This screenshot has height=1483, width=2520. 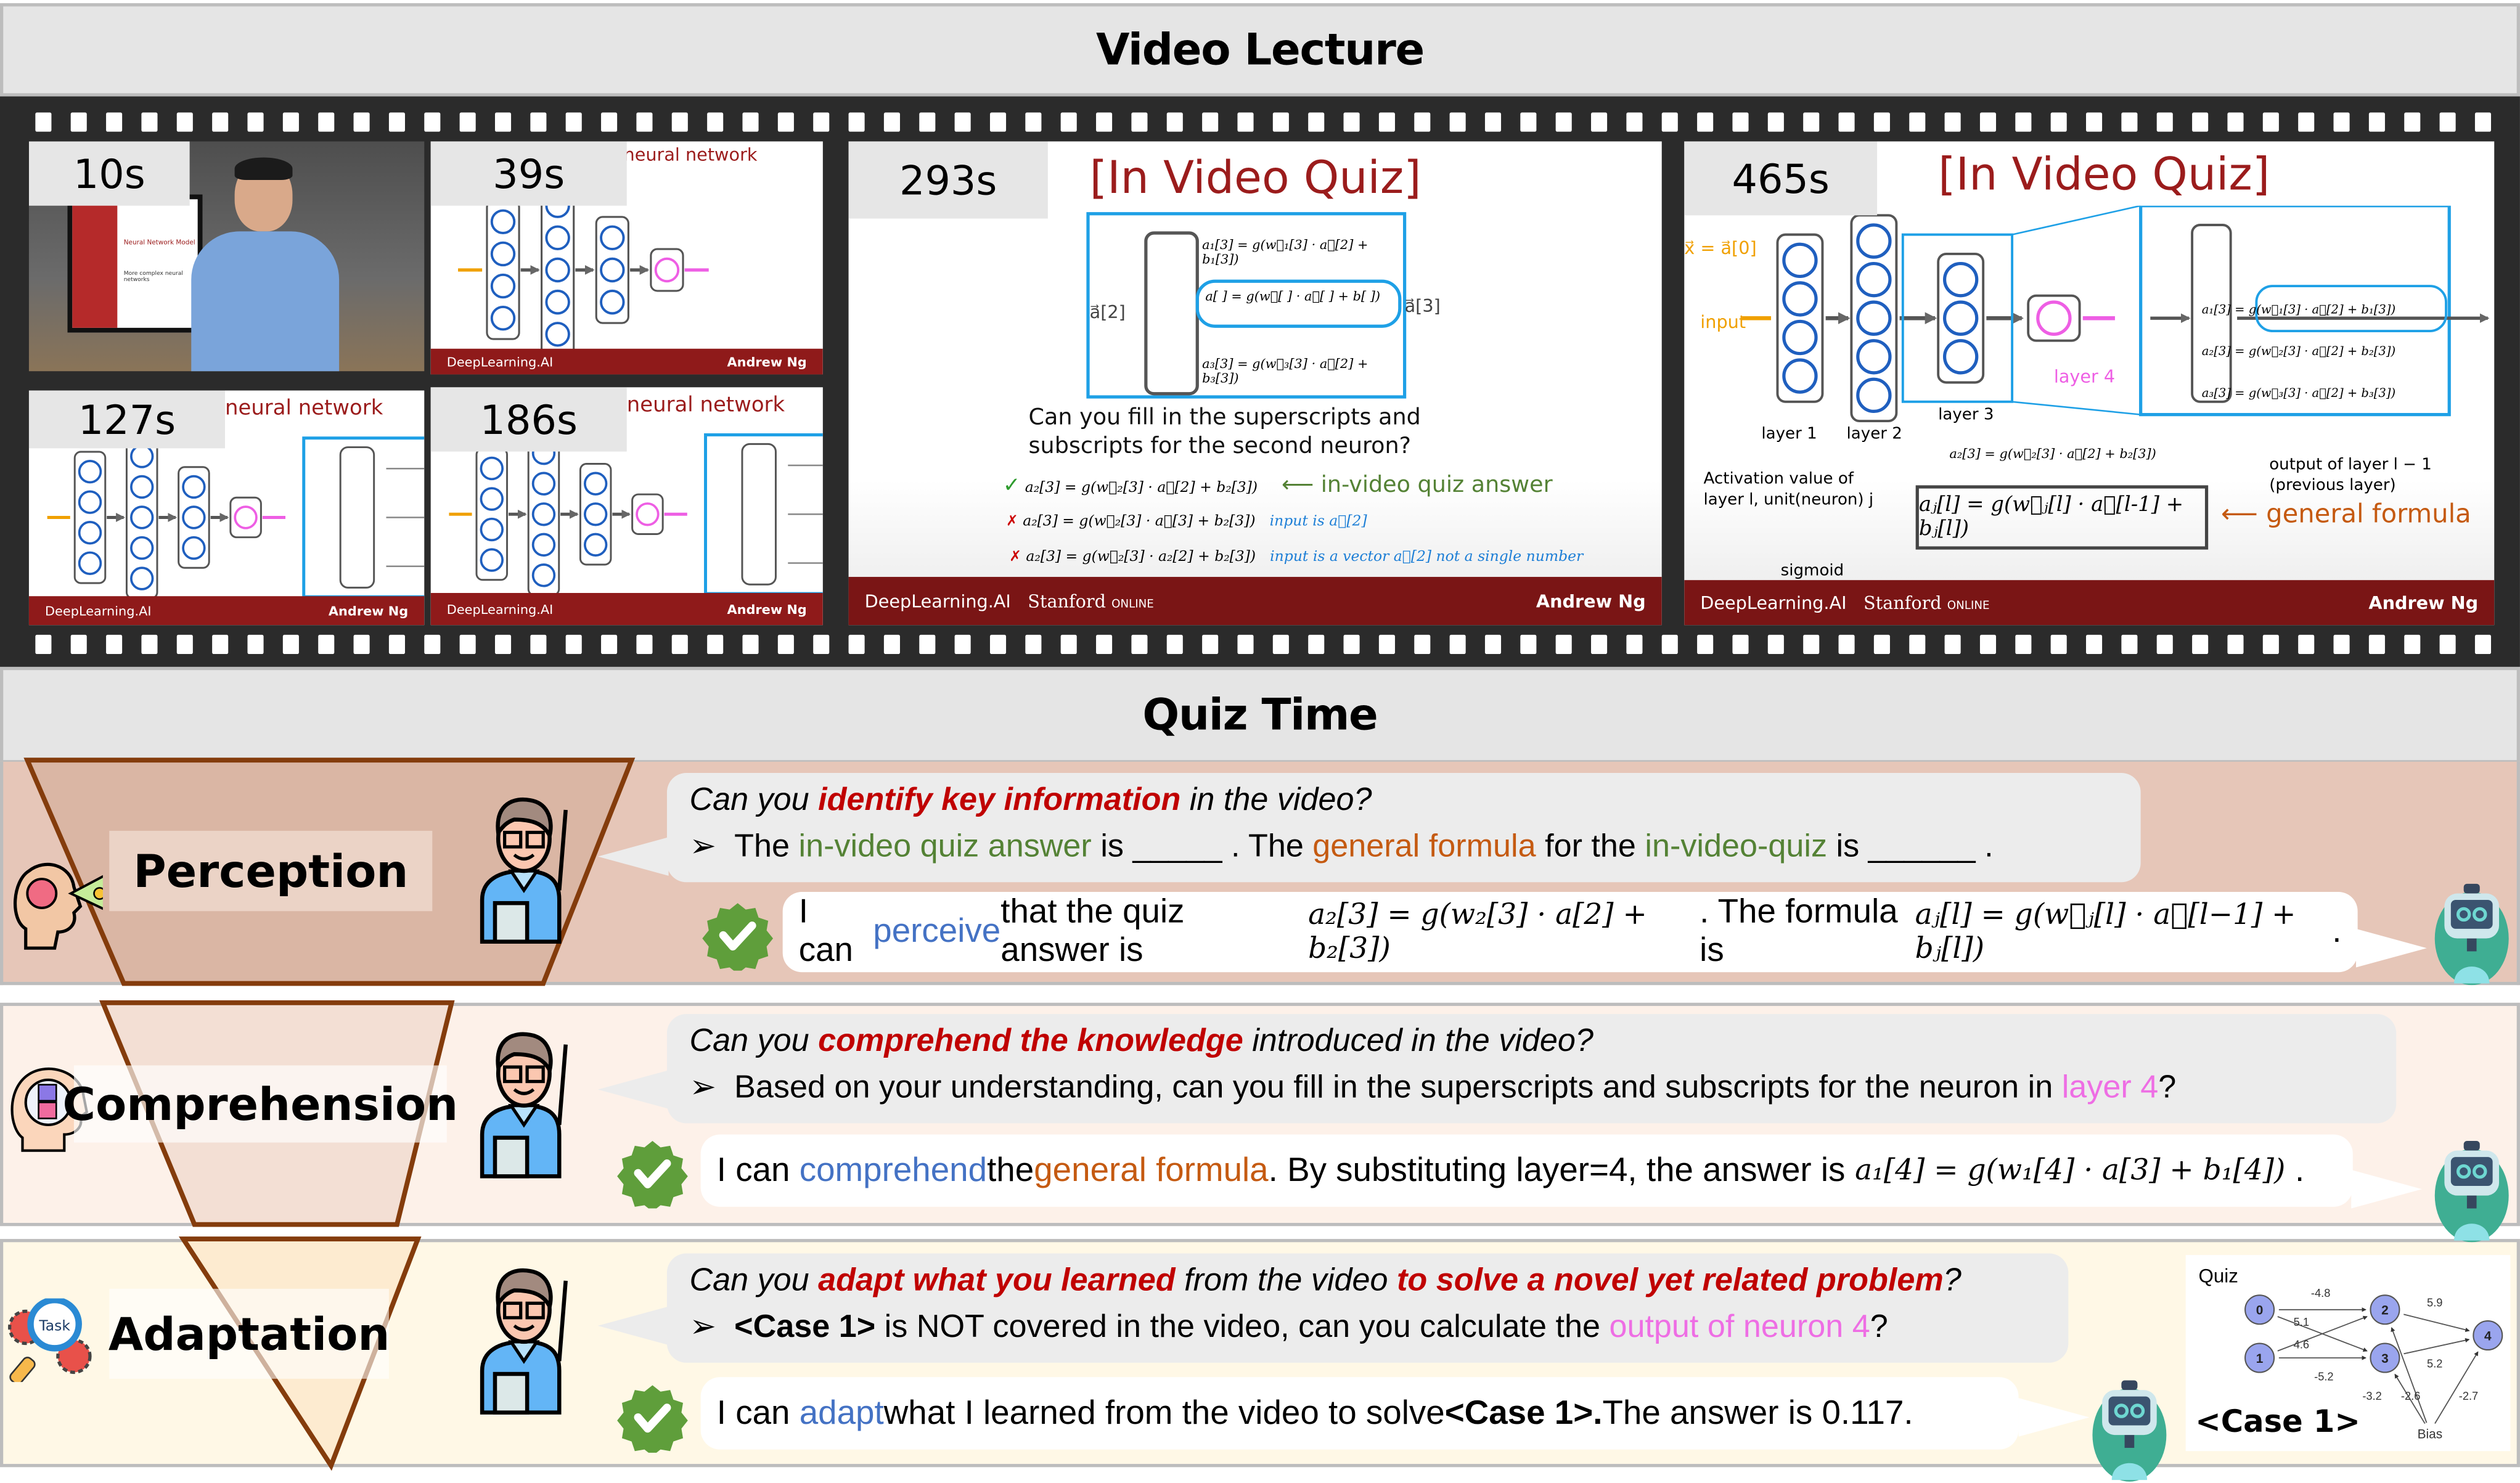 I want to click on timestamp-465s: 465s, so click(x=1781, y=178).